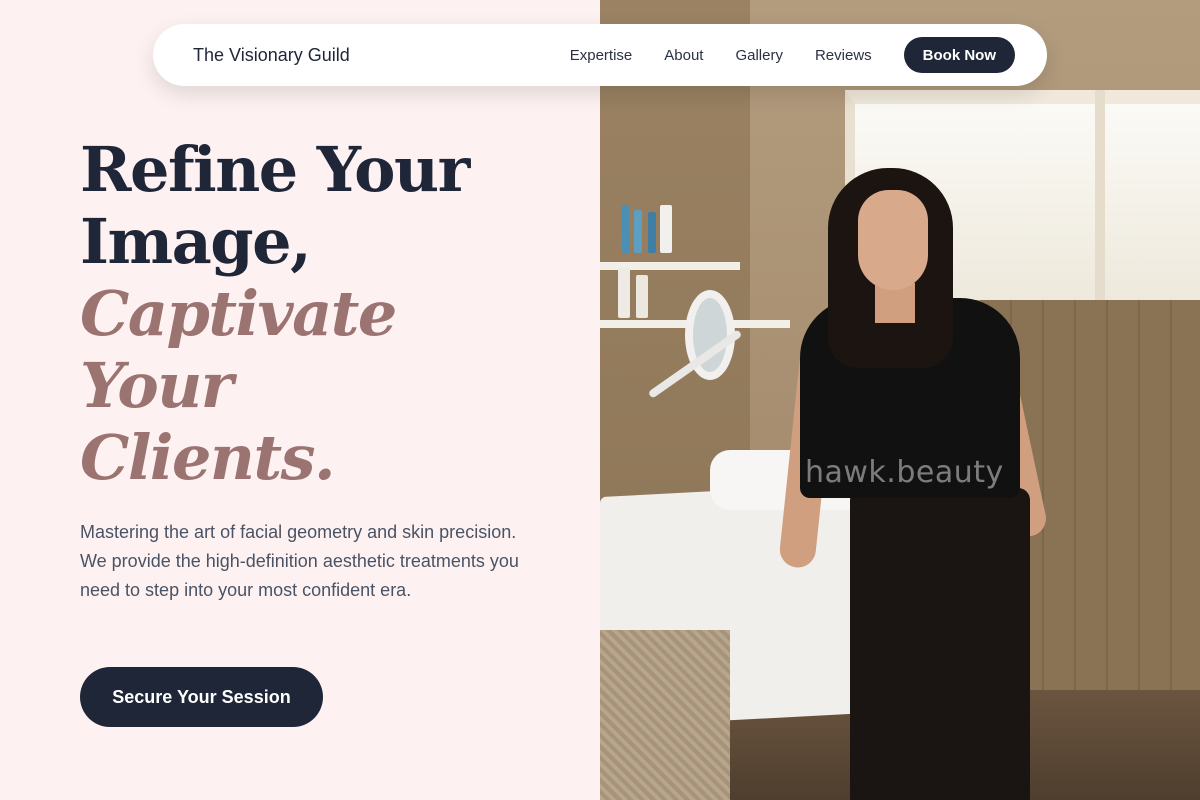 The width and height of the screenshot is (1200, 800). What do you see at coordinates (208, 457) in the screenshot?
I see `headline-accent-line: Clients.` at bounding box center [208, 457].